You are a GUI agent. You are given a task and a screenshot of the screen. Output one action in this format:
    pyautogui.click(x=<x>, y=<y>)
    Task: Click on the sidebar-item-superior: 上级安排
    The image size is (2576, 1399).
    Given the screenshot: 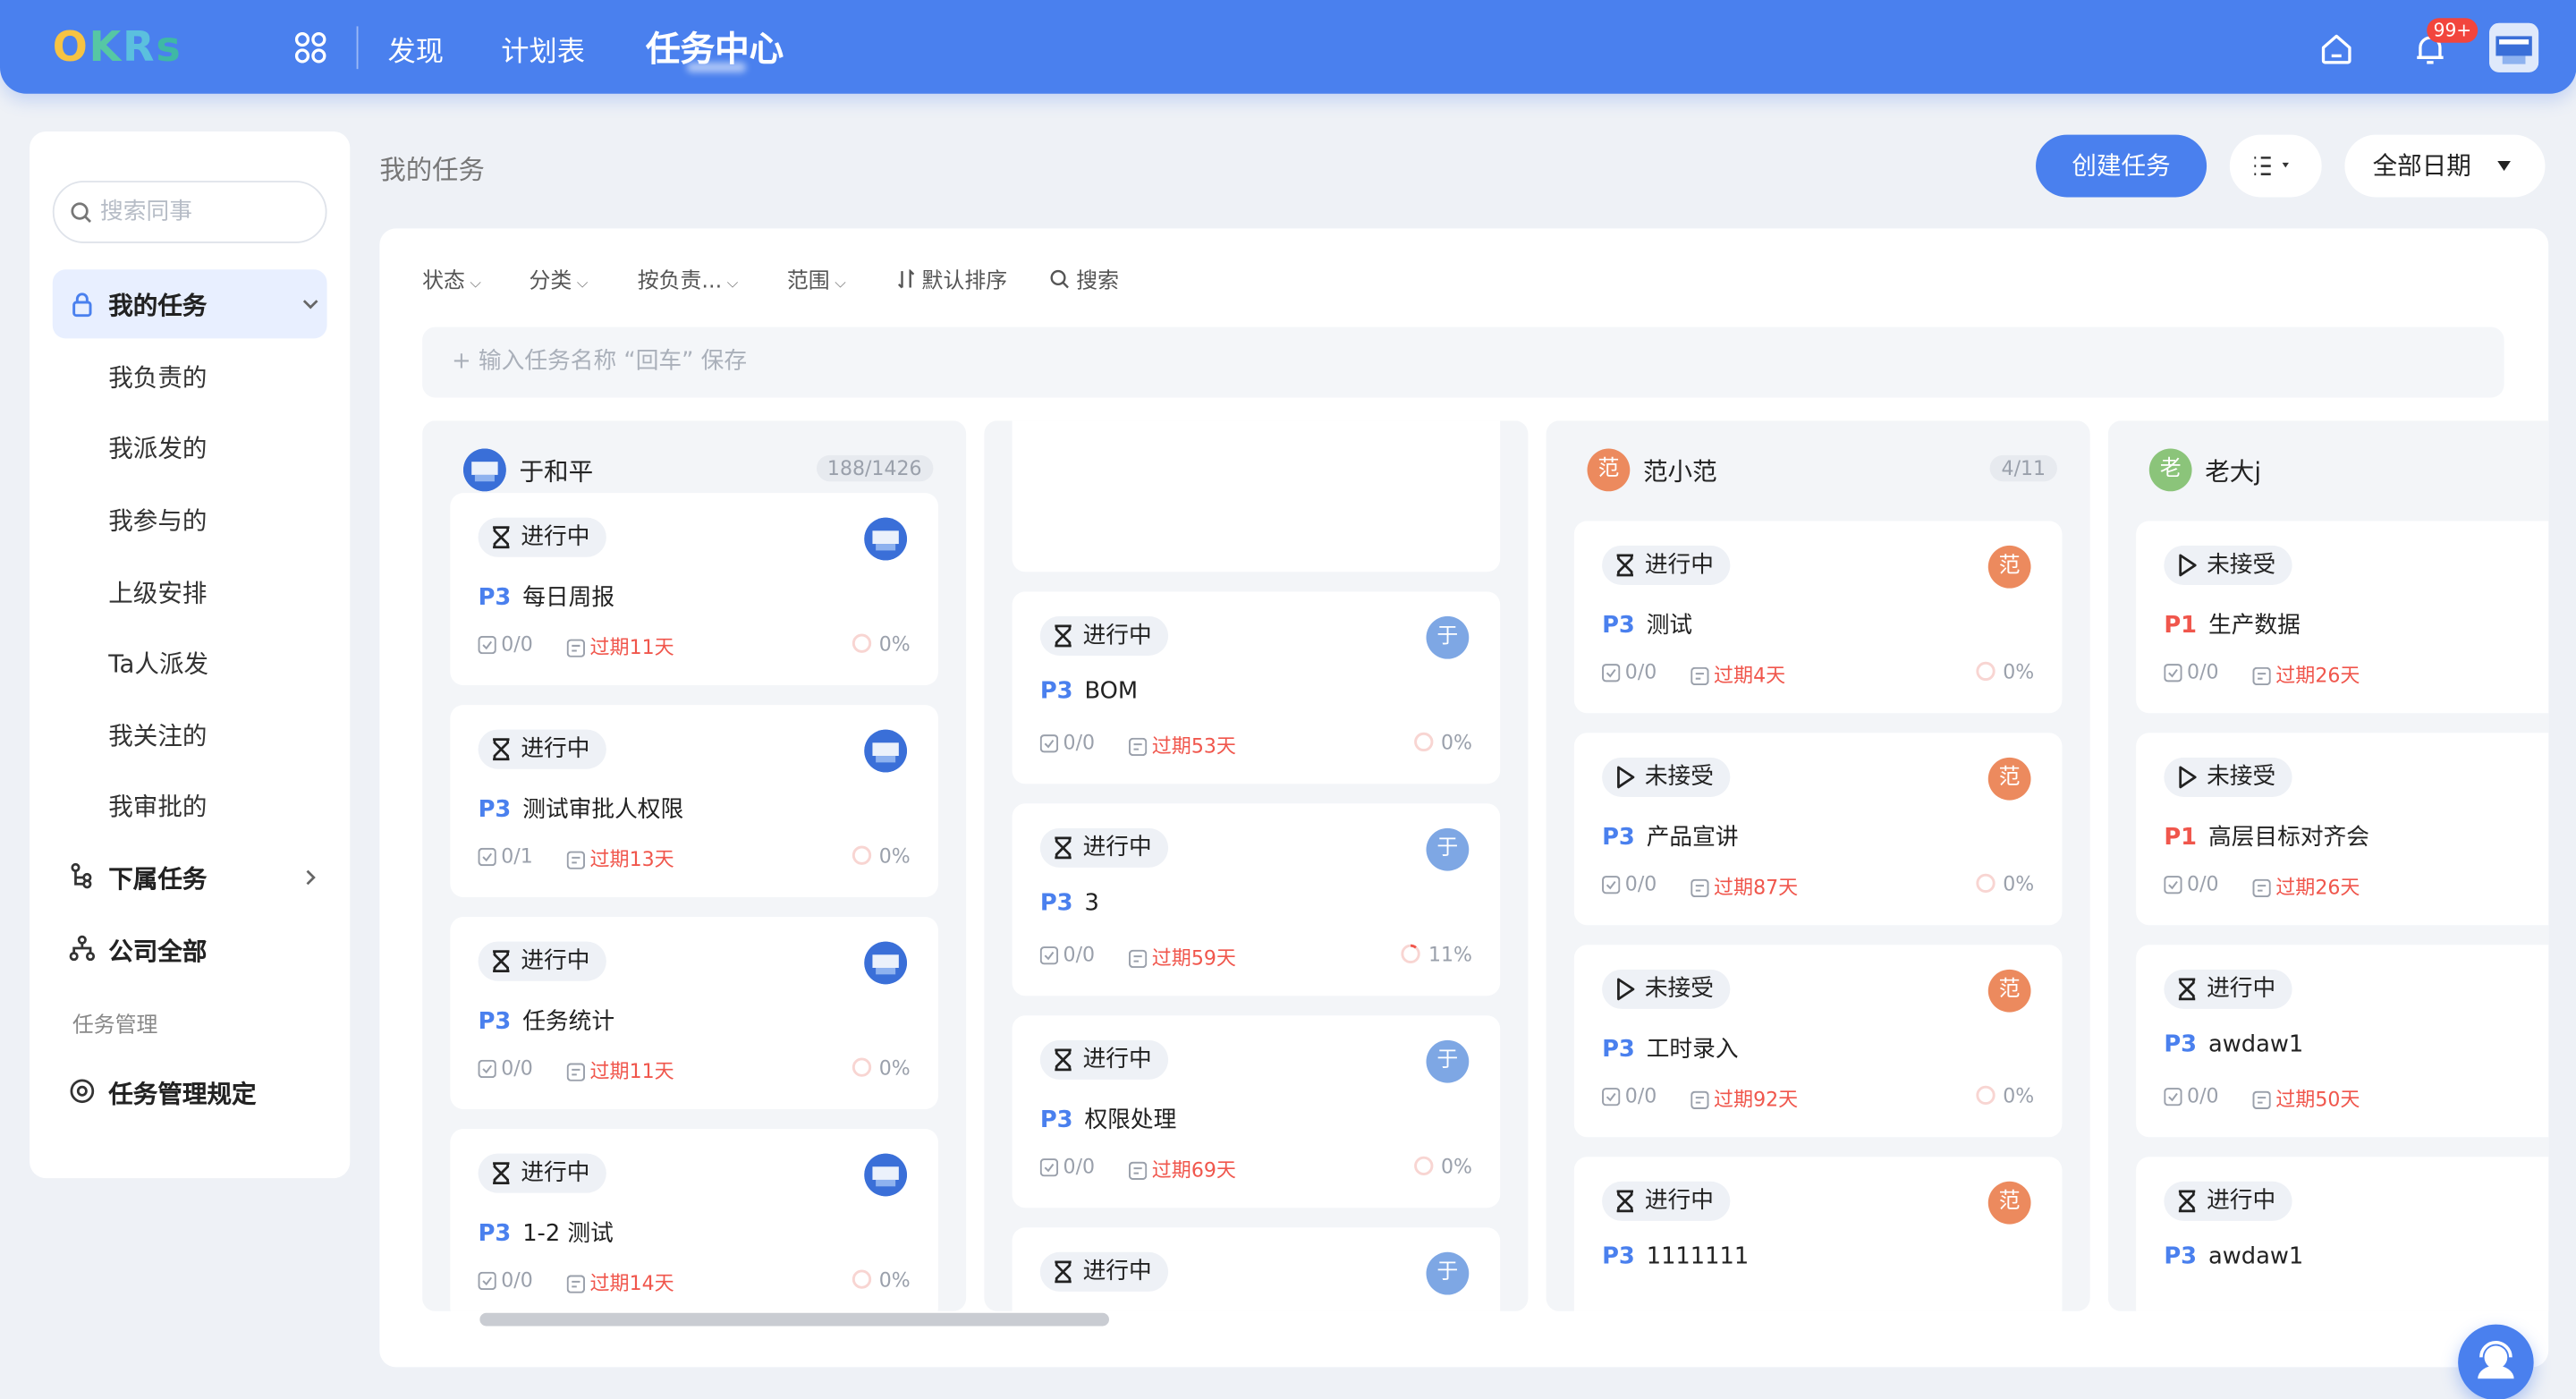 What is the action you would take?
    pyautogui.click(x=157, y=592)
    